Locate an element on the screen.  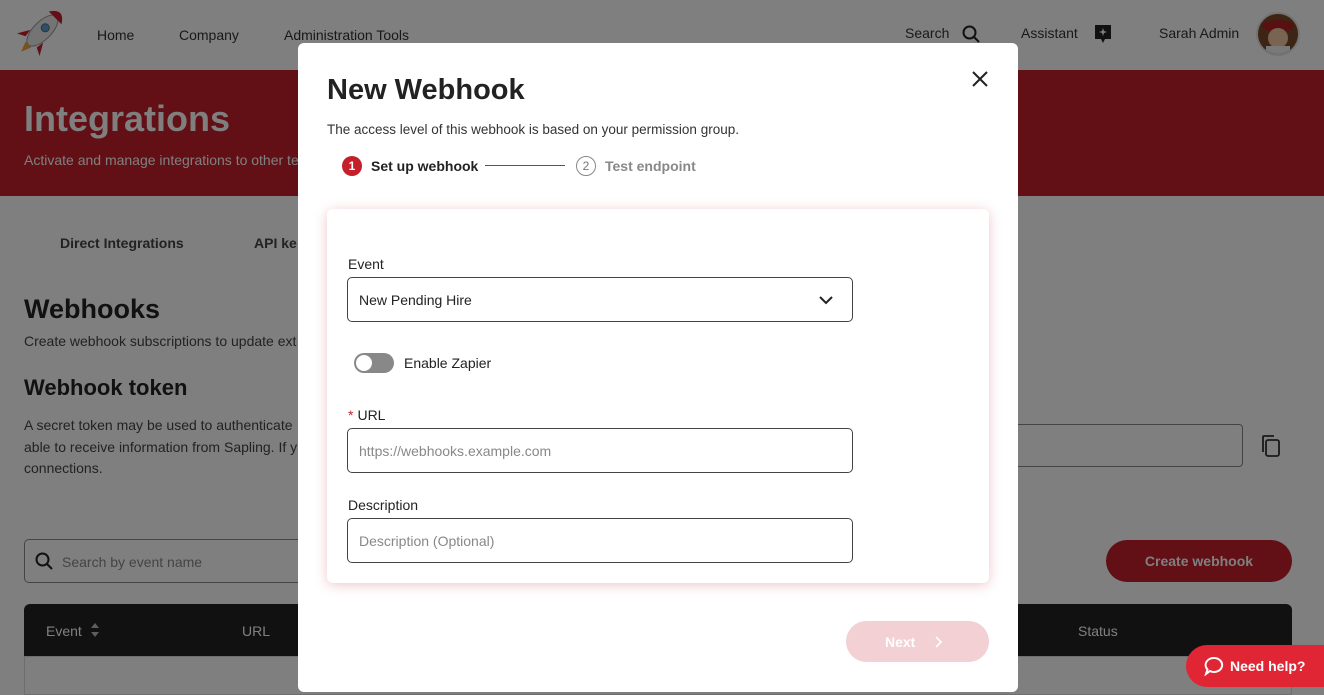
step-2-number: 2 is located at coordinates (586, 166).